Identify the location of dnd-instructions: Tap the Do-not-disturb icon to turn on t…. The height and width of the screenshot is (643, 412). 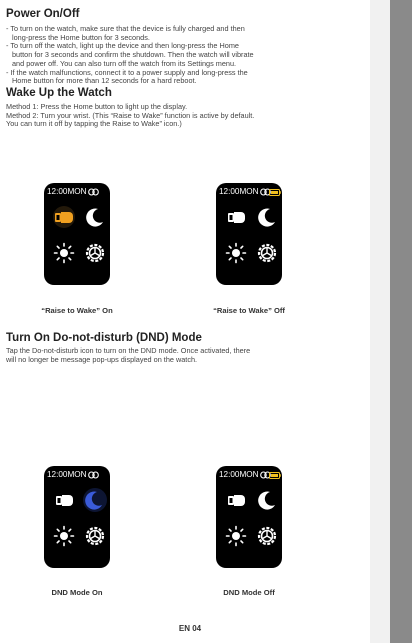
(185, 355).